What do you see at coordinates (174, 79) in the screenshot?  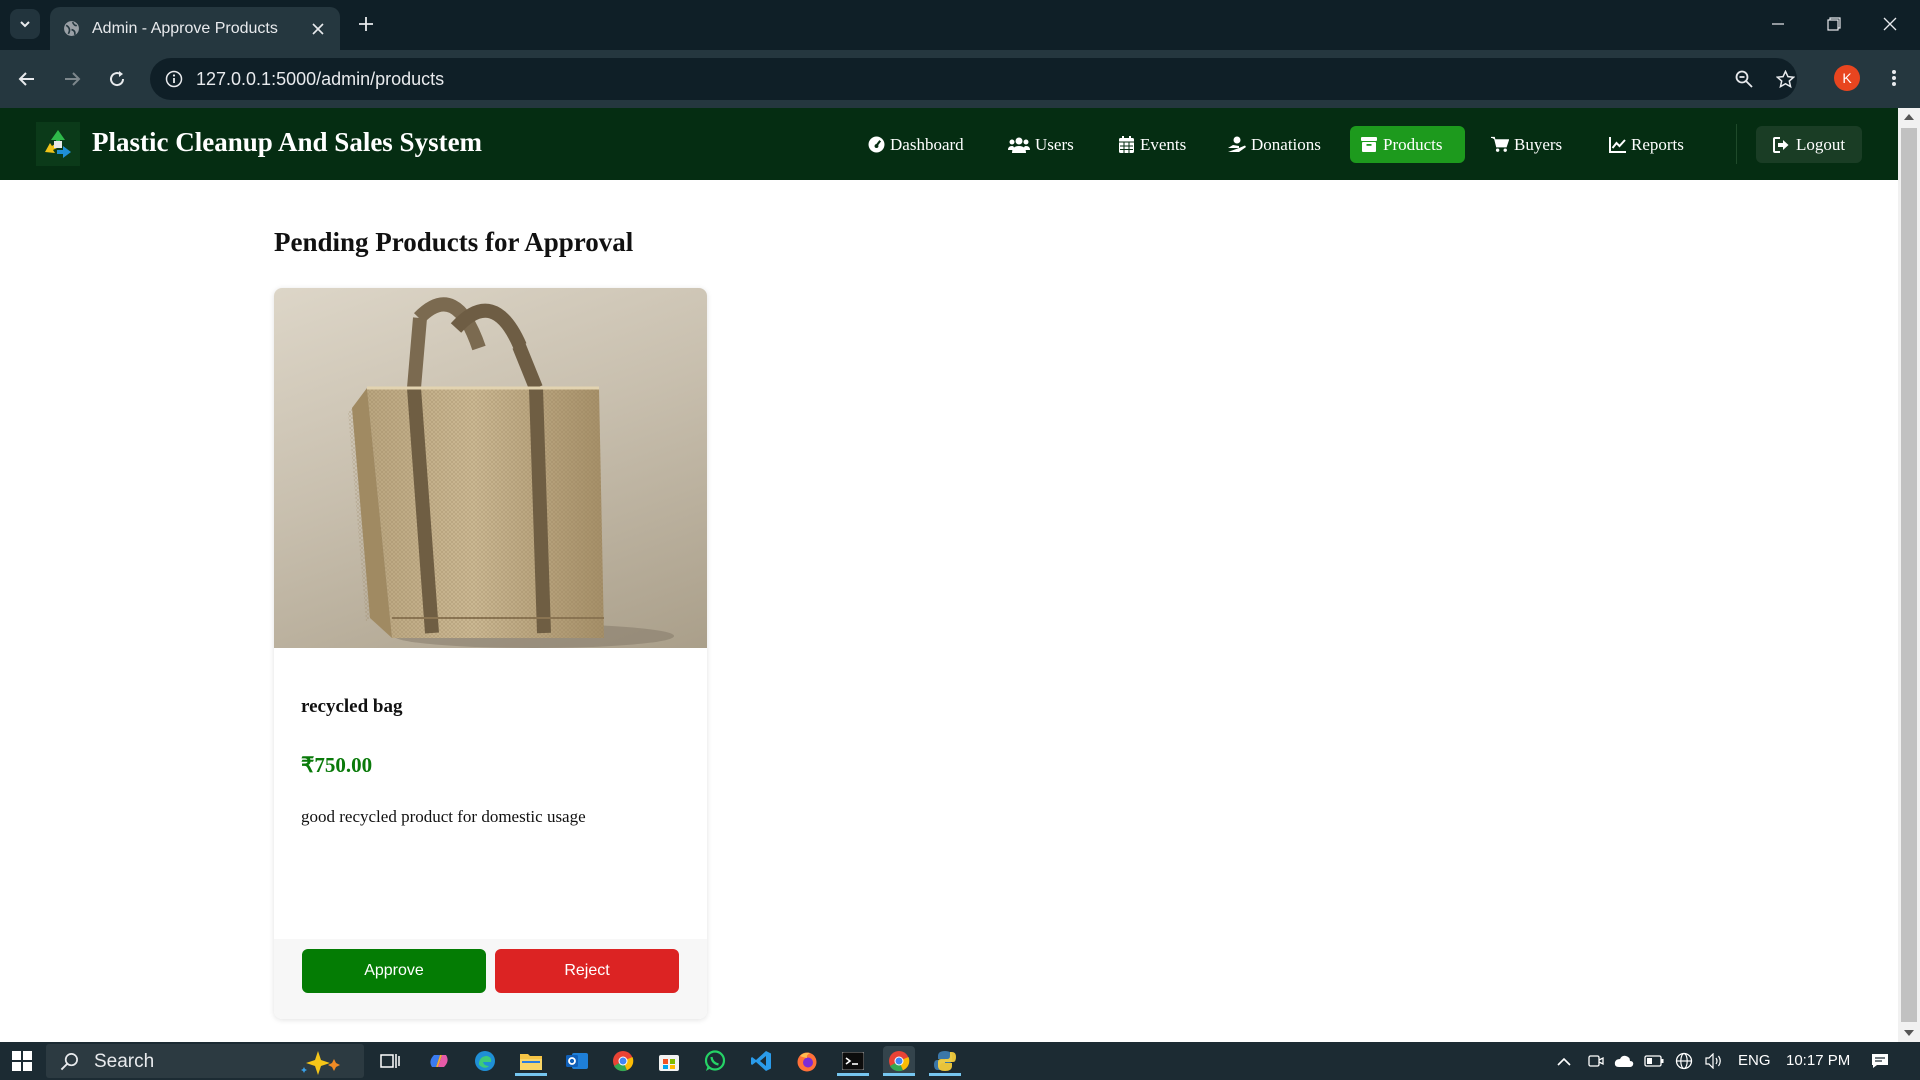 I see `site-info-icon` at bounding box center [174, 79].